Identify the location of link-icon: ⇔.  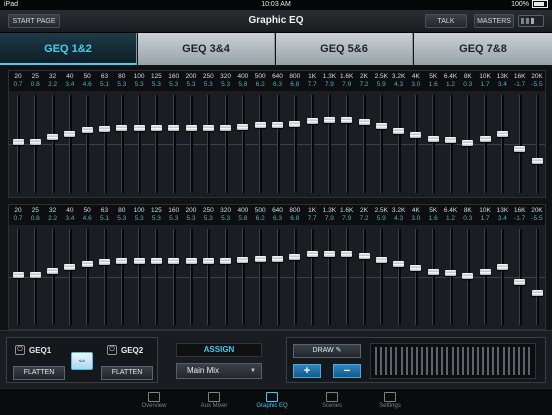
(82, 361).